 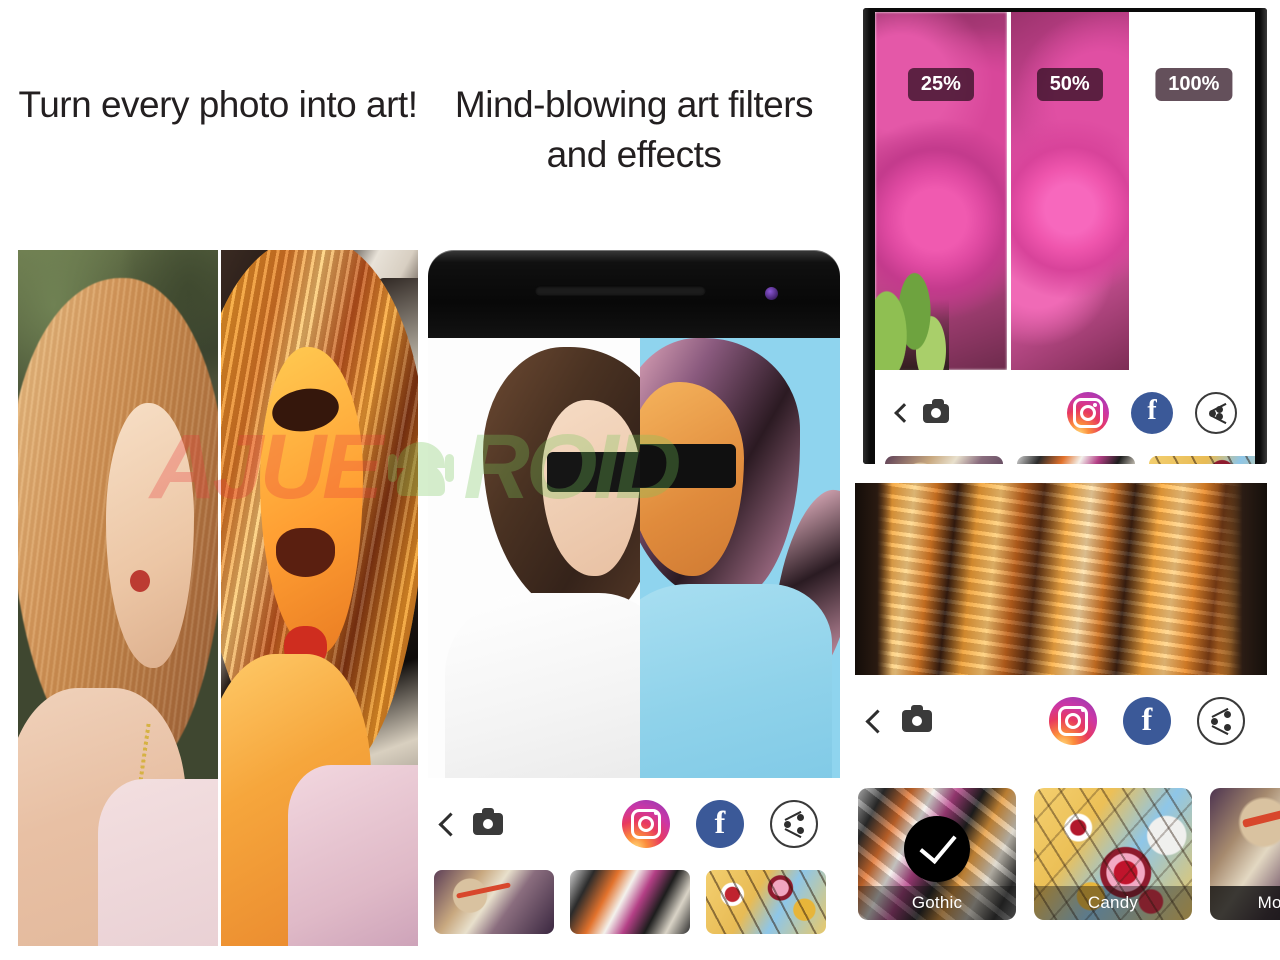 What do you see at coordinates (1113, 854) in the screenshot?
I see `filter-card-candy: Candy` at bounding box center [1113, 854].